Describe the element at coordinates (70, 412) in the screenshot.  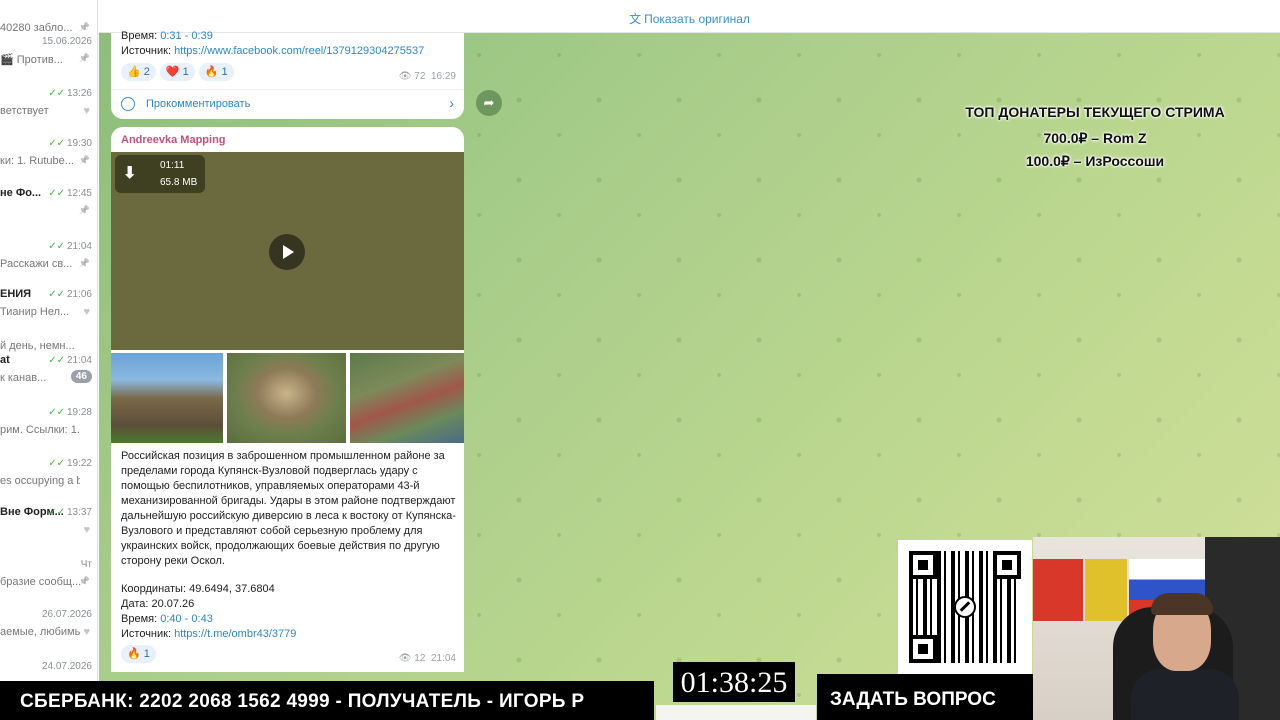
I see `chat-time: ✓✓ 19:28` at that location.